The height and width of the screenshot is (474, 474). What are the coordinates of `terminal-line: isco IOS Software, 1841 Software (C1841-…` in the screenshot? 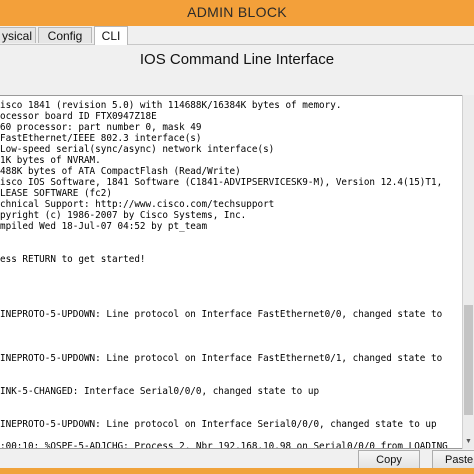 It's located at (221, 182).